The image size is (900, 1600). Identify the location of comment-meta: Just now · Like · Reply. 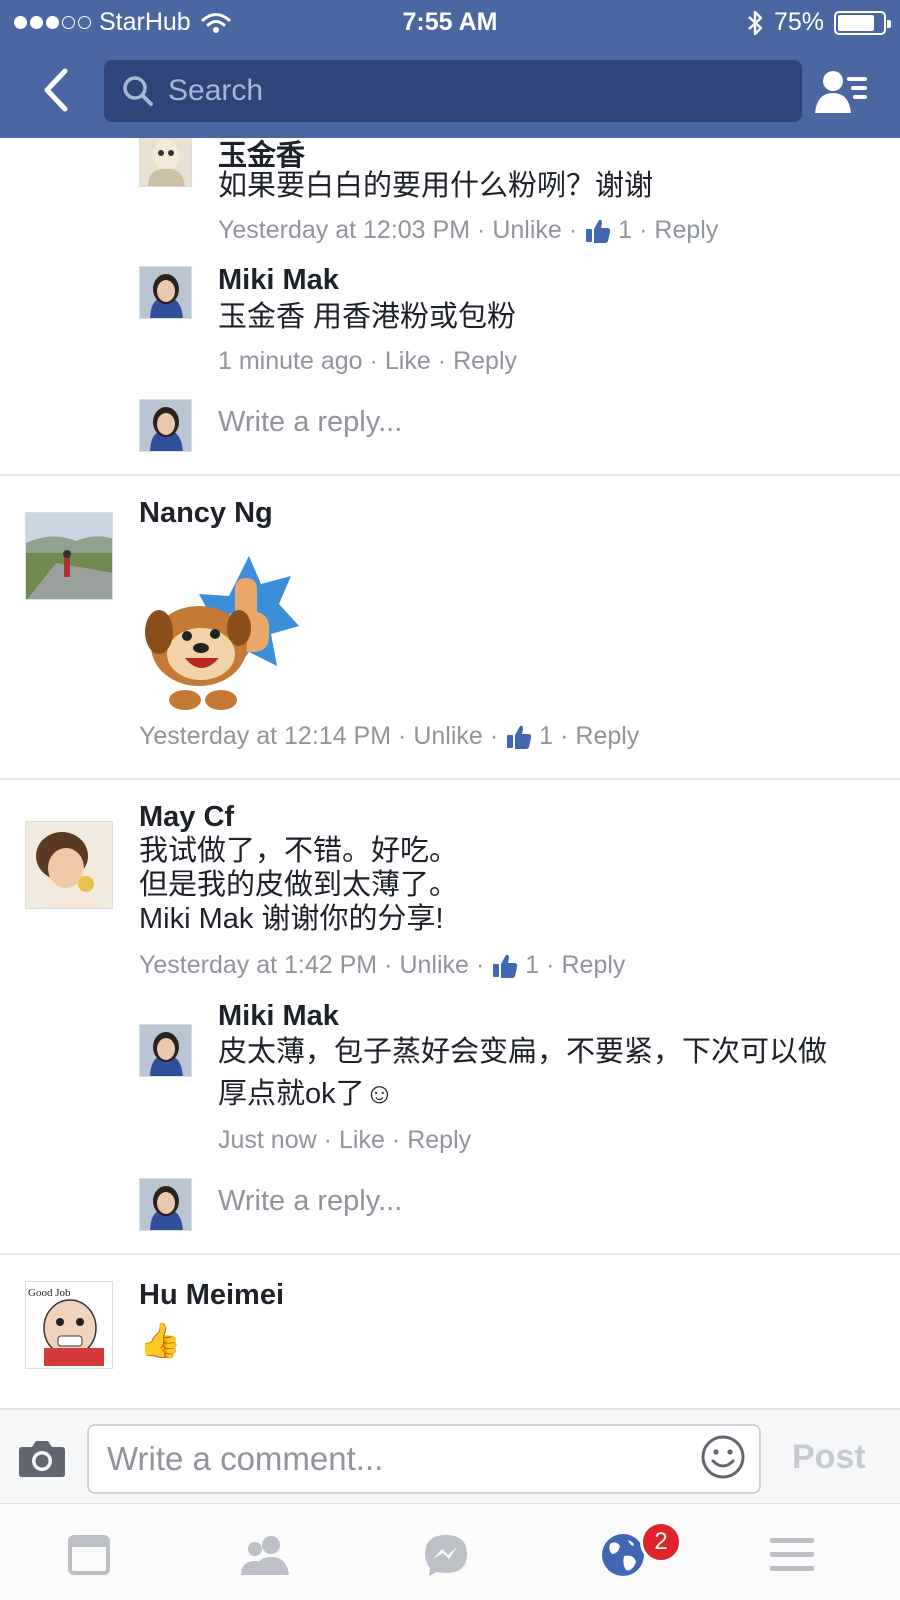
(345, 1140).